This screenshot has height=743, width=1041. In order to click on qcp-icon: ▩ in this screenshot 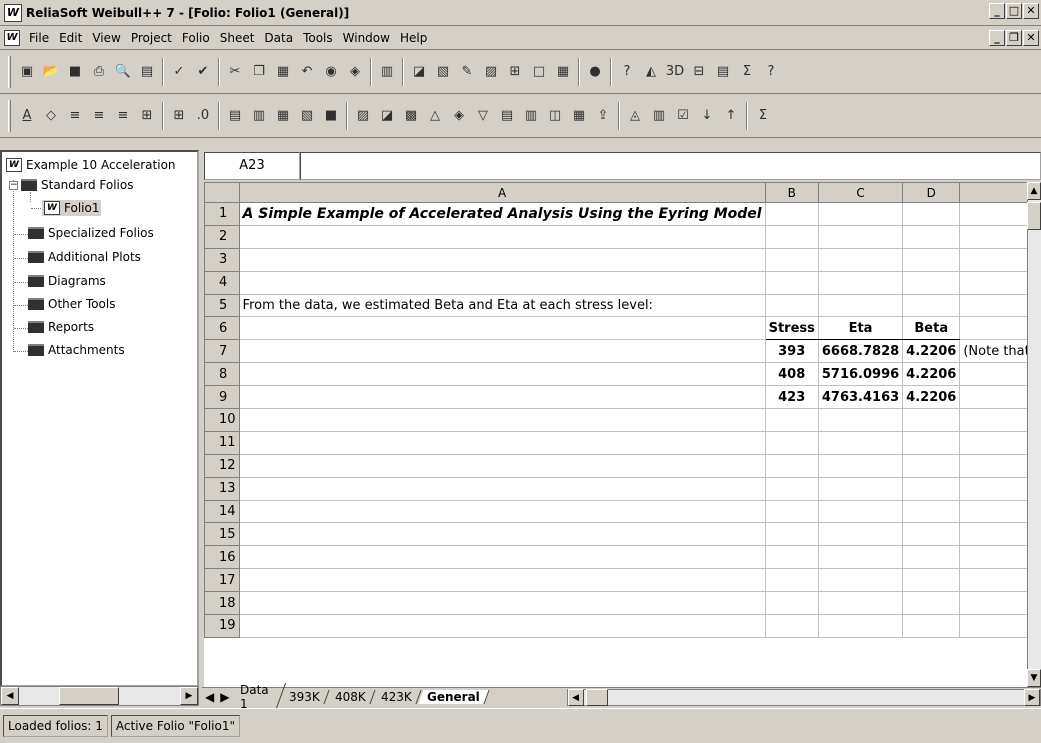, I will do `click(411, 116)`.